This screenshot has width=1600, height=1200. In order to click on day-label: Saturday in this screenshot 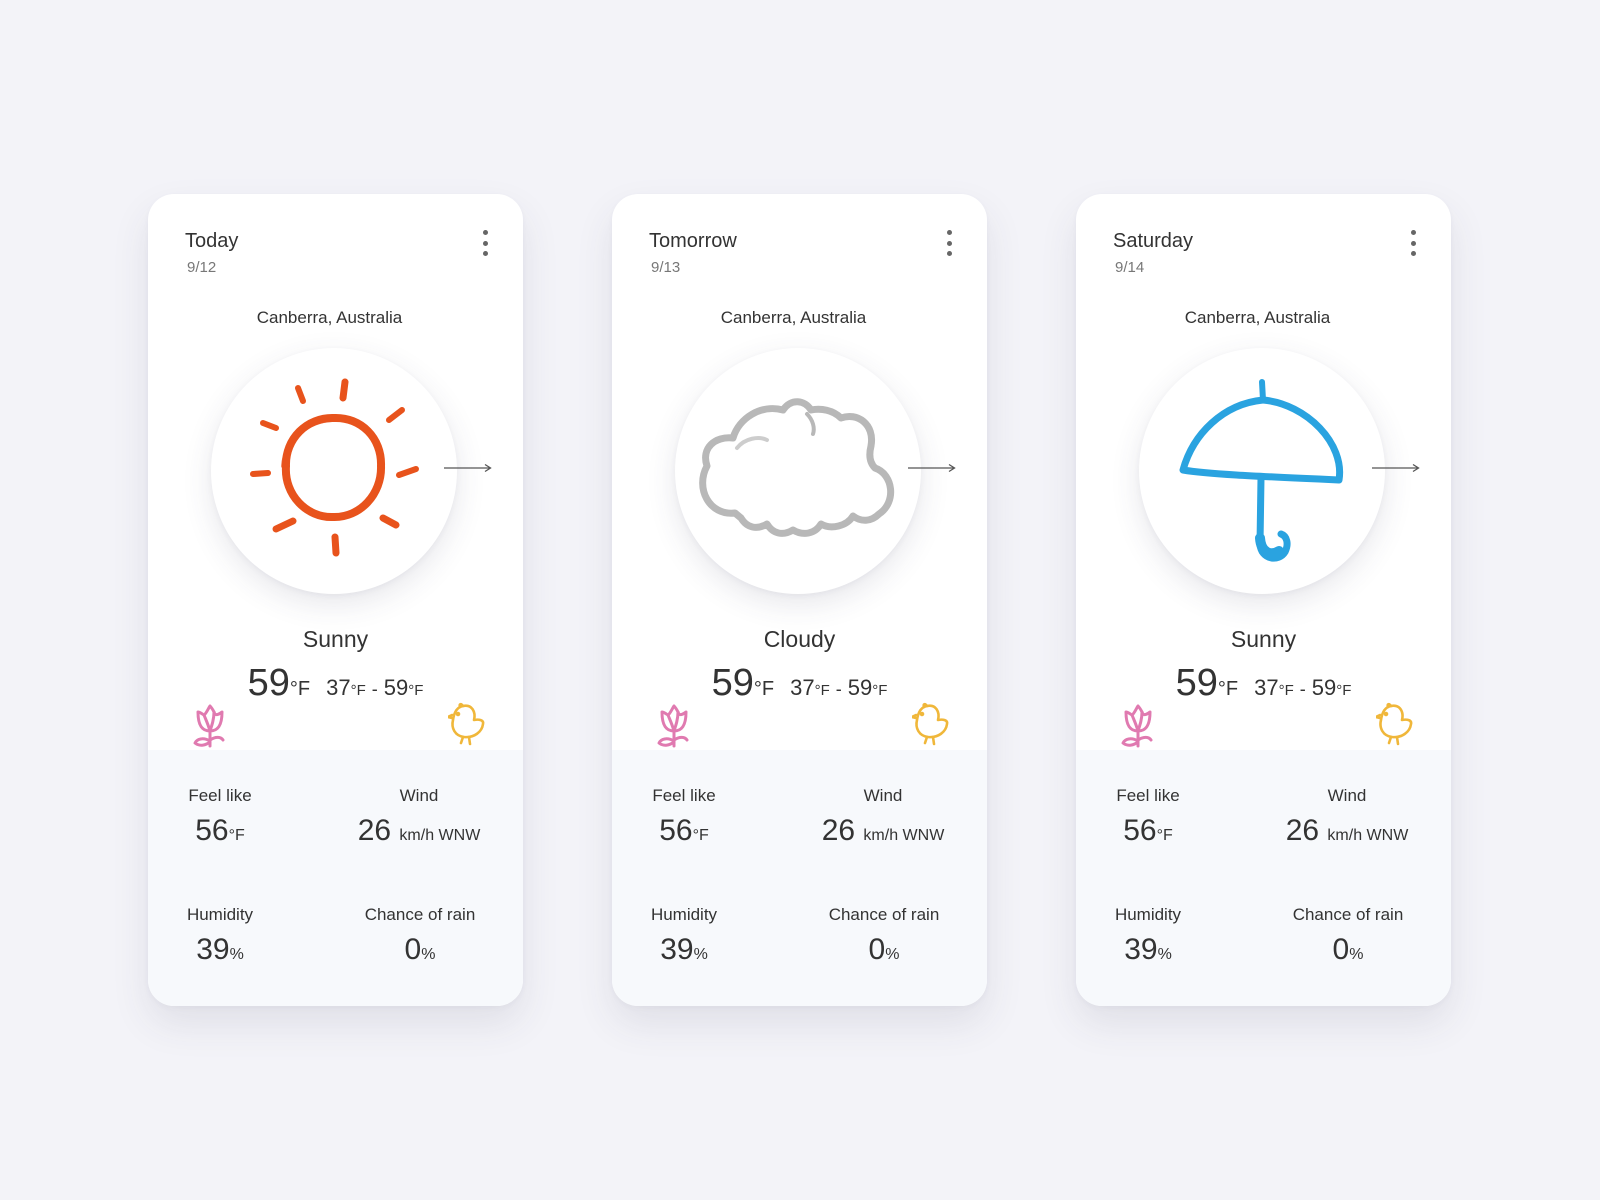, I will do `click(1153, 241)`.